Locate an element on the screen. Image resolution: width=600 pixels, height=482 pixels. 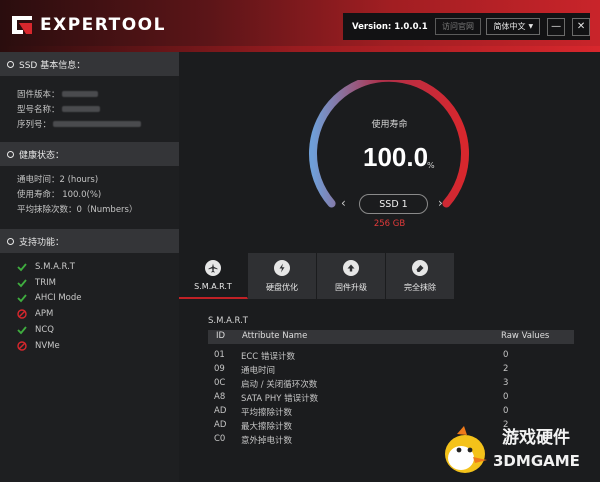
features-header: 支持功能： is located at coordinates (89, 241).